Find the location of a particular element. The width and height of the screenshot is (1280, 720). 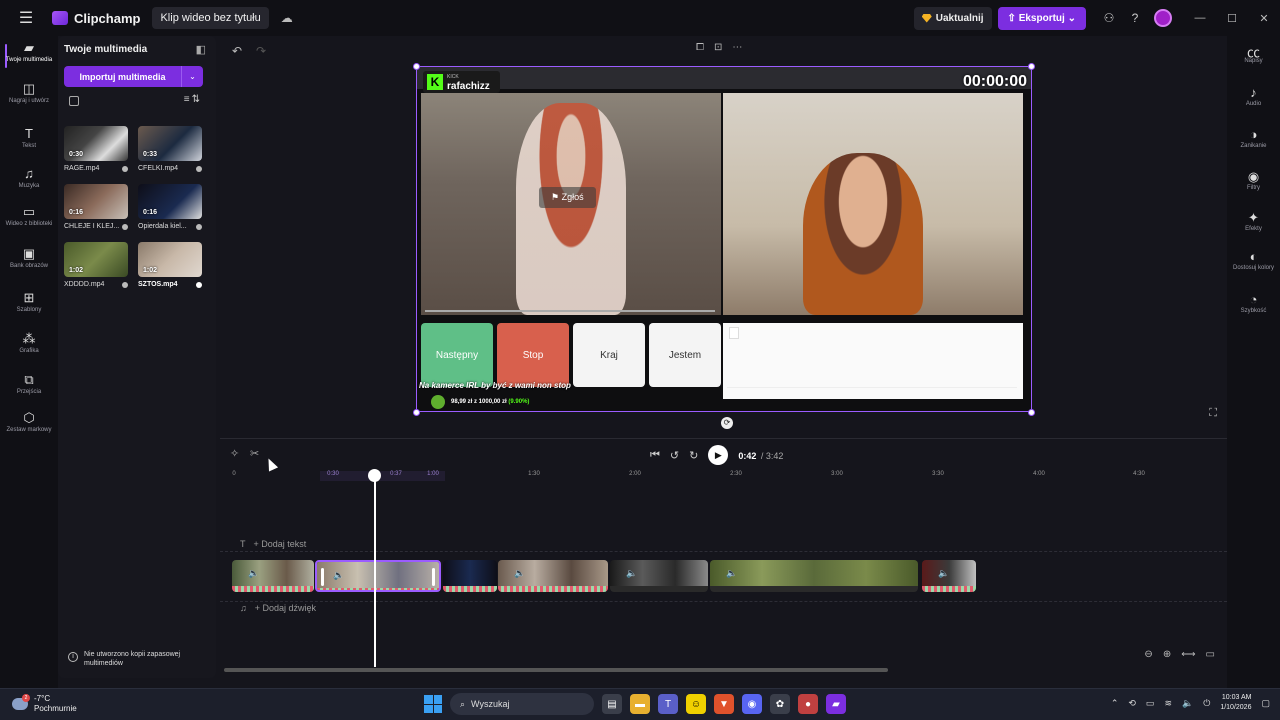

hamburger-menu-icon: ☰ is located at coordinates (26, 18).